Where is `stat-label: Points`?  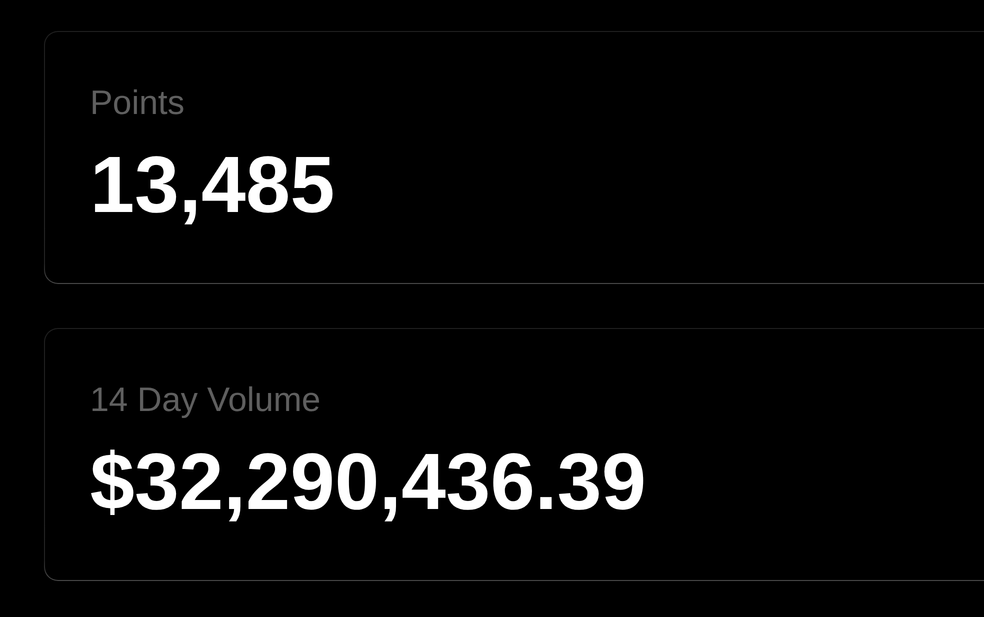 stat-label: Points is located at coordinates (138, 103).